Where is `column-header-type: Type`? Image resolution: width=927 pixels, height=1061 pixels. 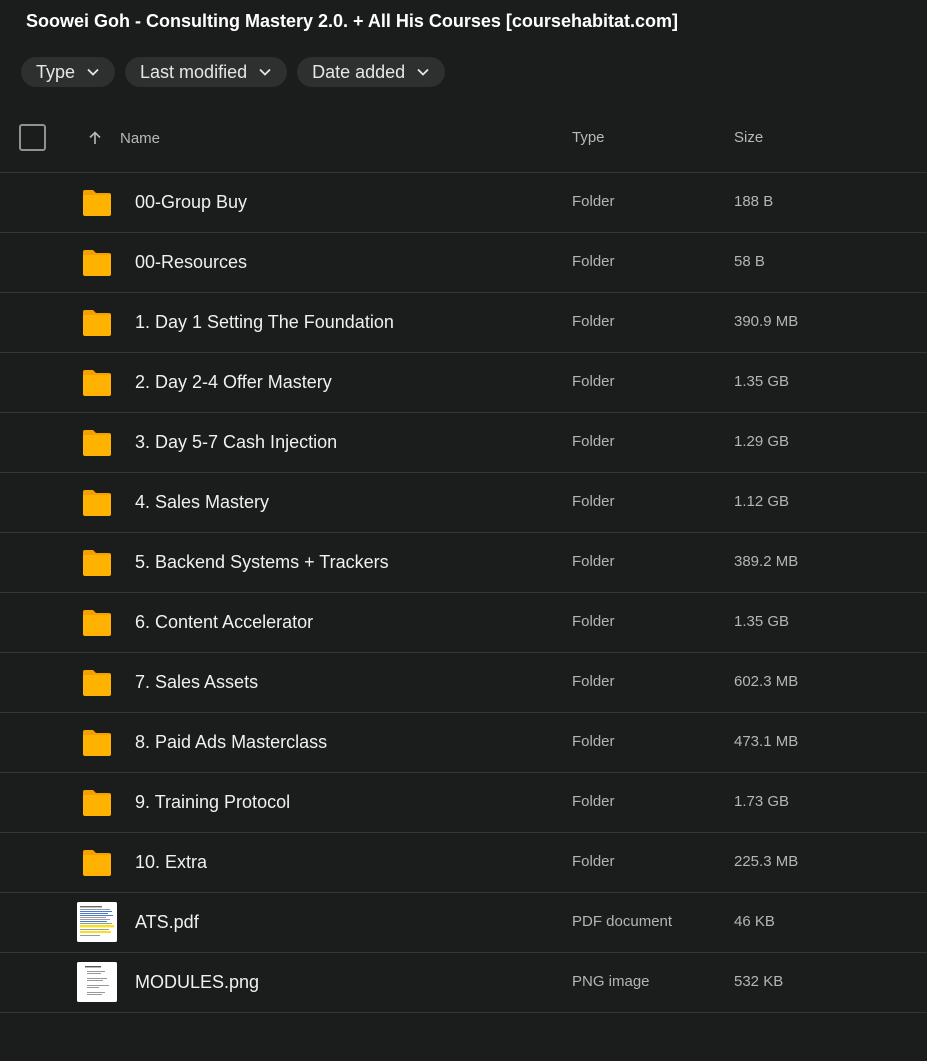 column-header-type: Type is located at coordinates (588, 137).